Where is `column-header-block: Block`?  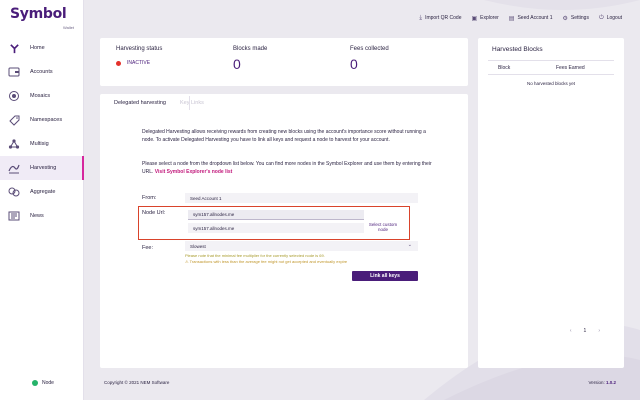 column-header-block: Block is located at coordinates (504, 68).